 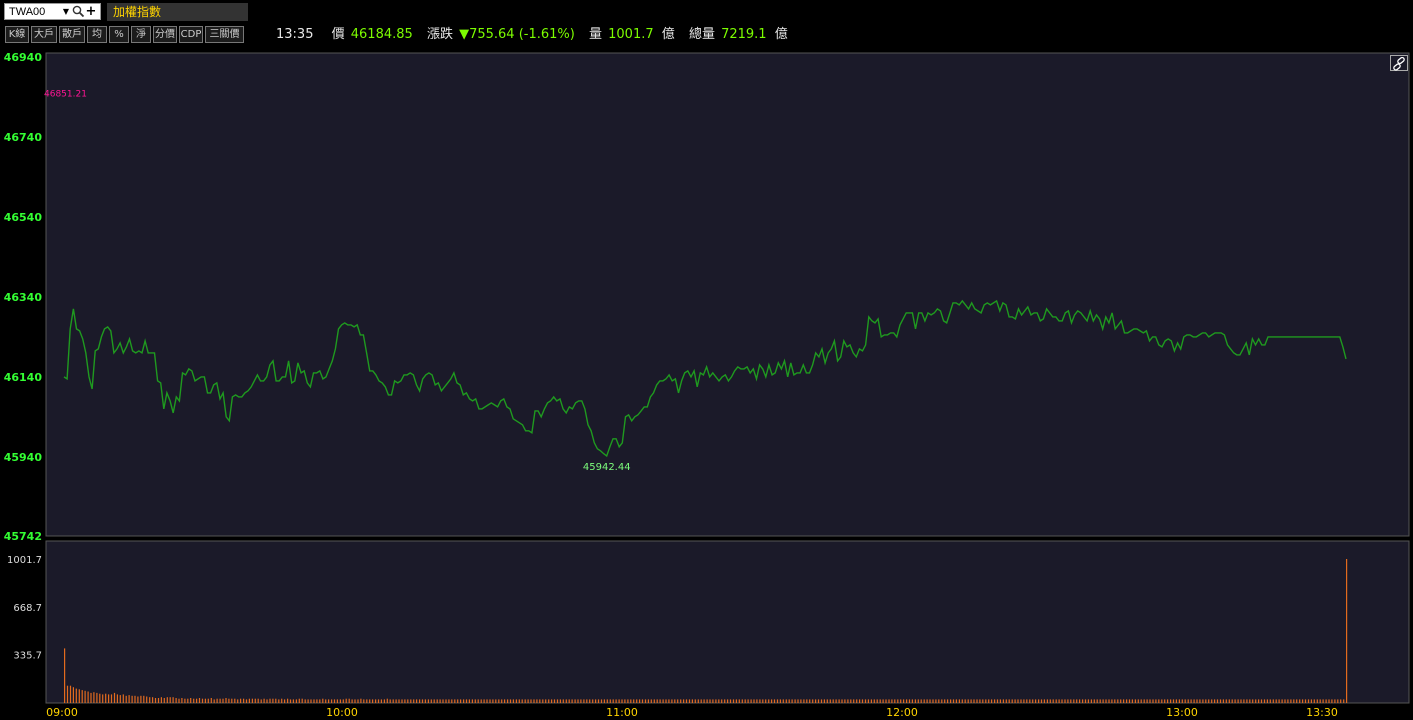 What do you see at coordinates (17, 34) in the screenshot?
I see `kline-button: K線` at bounding box center [17, 34].